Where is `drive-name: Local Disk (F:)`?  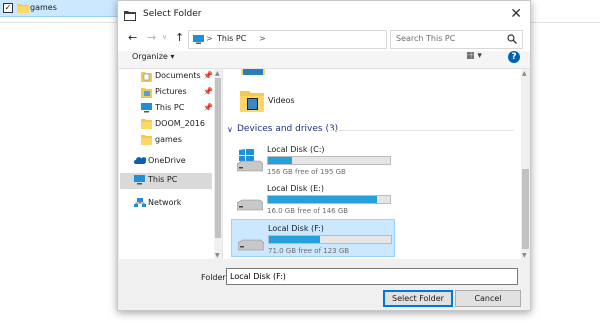
drive-name: Local Disk (F:) is located at coordinates (296, 228).